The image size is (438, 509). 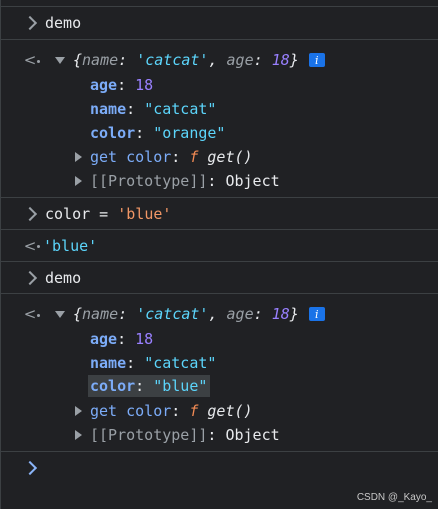 I want to click on property-color: color: "orange", so click(x=158, y=133).